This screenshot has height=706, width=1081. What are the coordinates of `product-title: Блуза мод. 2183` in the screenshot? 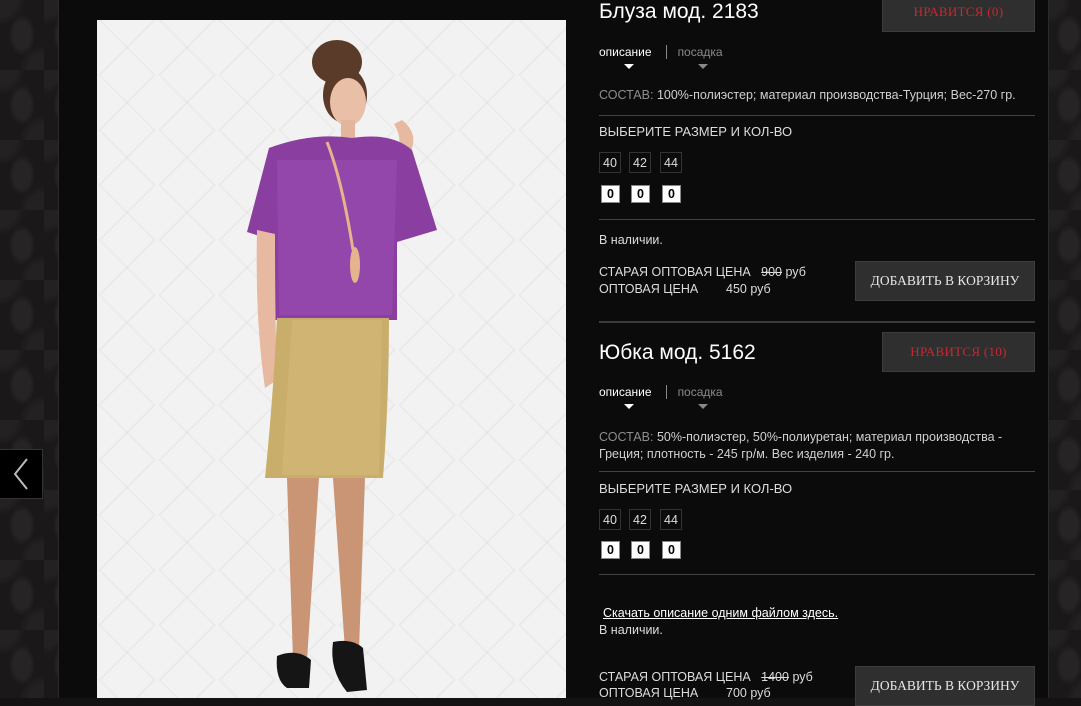 It's located at (679, 11).